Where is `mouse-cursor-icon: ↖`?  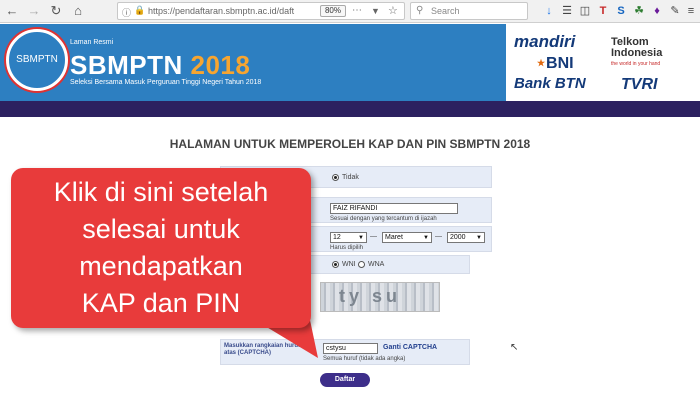
mouse-cursor-icon: ↖ is located at coordinates (514, 347).